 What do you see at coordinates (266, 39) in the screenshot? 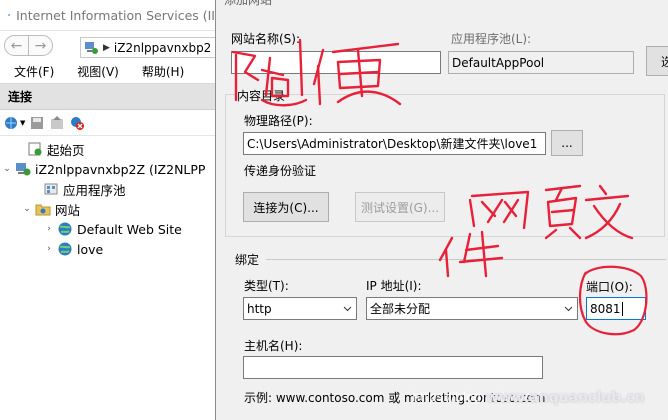
I see `site-name-label: 网站名称(S):` at bounding box center [266, 39].